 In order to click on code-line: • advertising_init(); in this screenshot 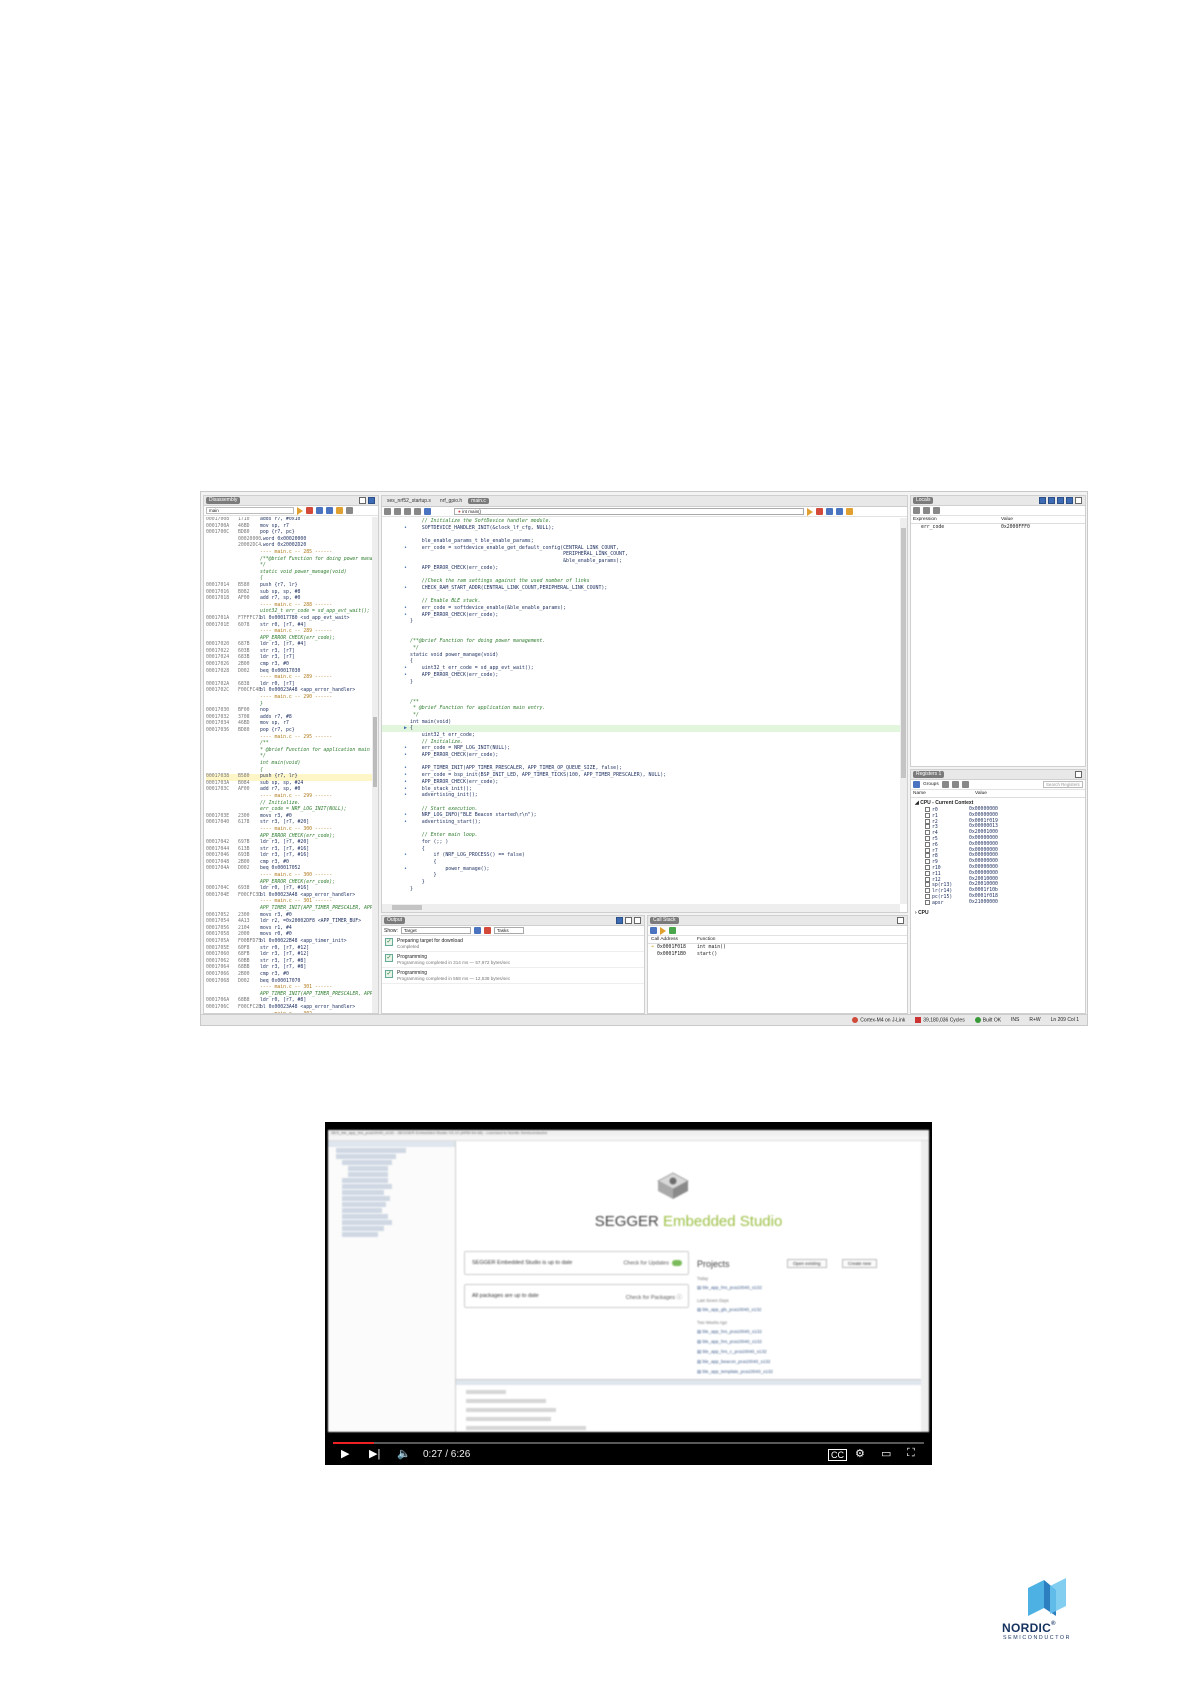, I will do `click(641, 795)`.